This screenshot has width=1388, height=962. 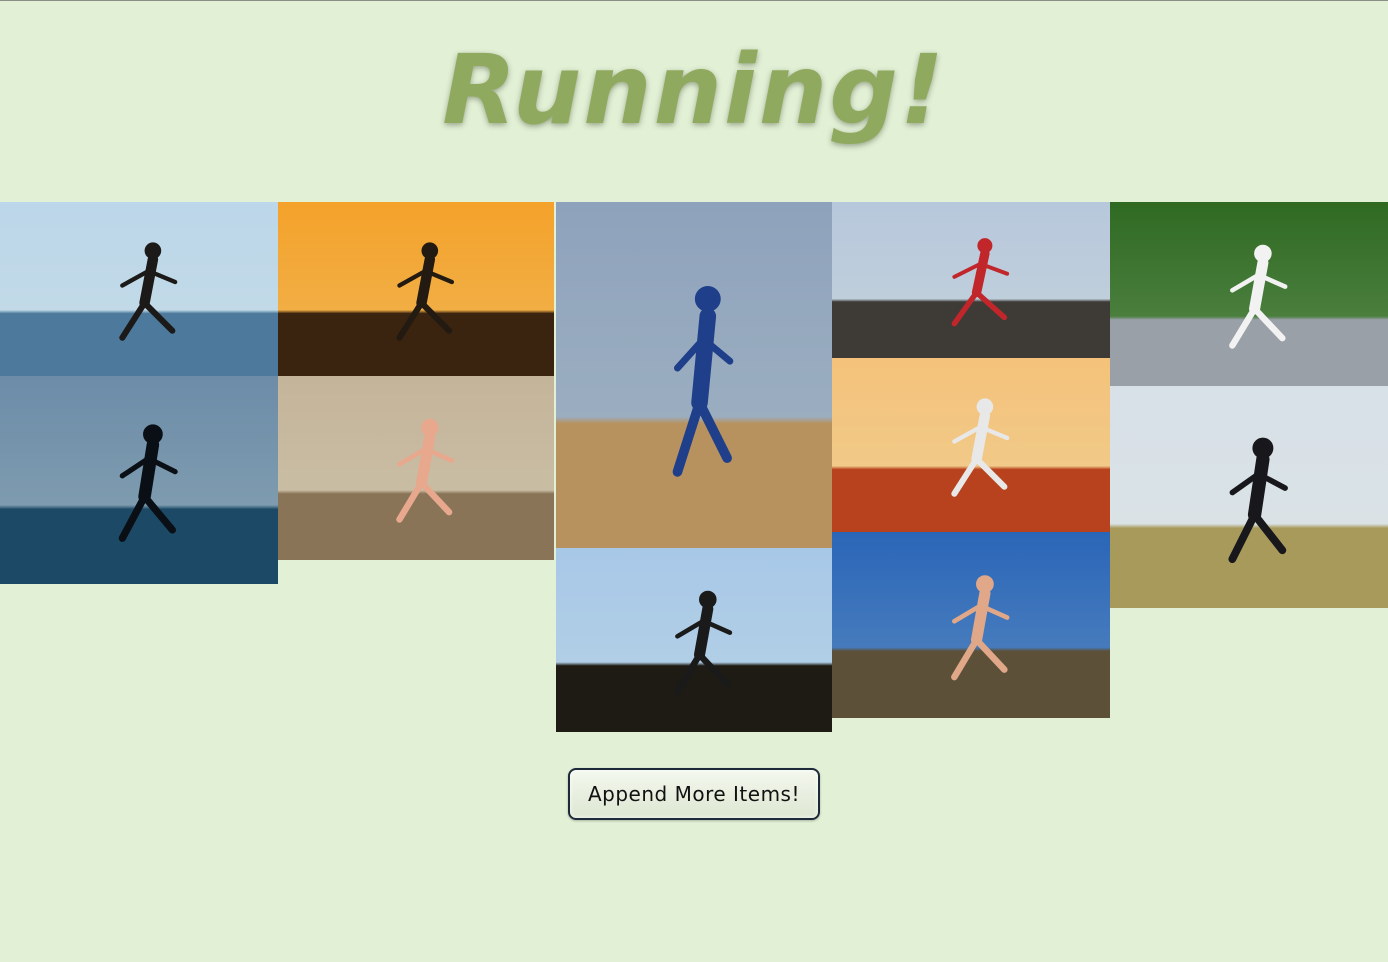 I want to click on page-title: Running!, so click(x=694, y=90).